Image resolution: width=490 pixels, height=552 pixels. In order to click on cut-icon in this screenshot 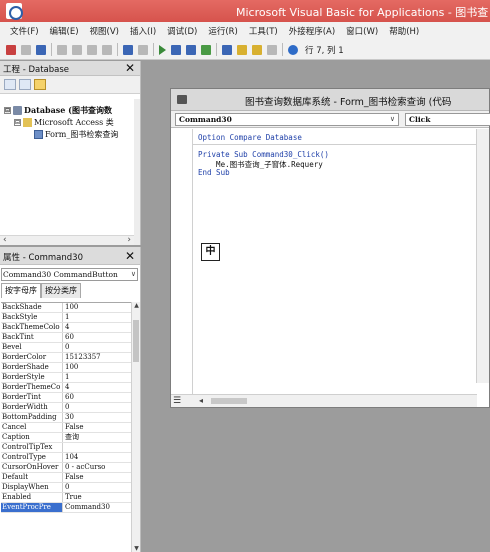, I will do `click(62, 49)`.